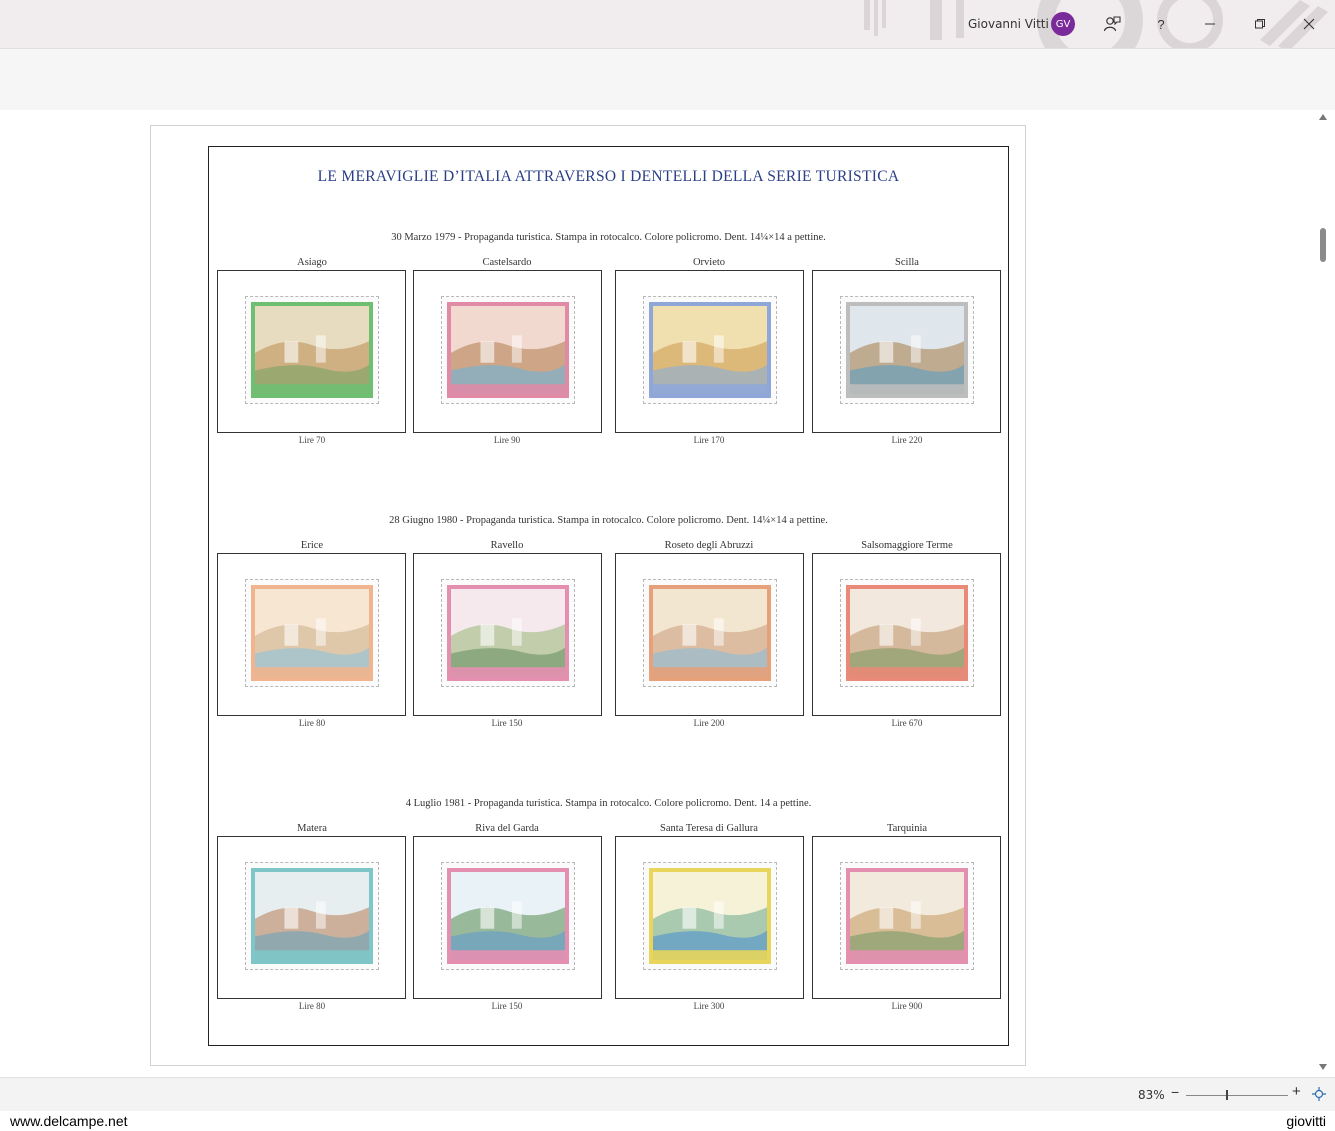  Describe the element at coordinates (69, 1121) in the screenshot. I see `footer-left-text: www.delcampe.net` at that location.